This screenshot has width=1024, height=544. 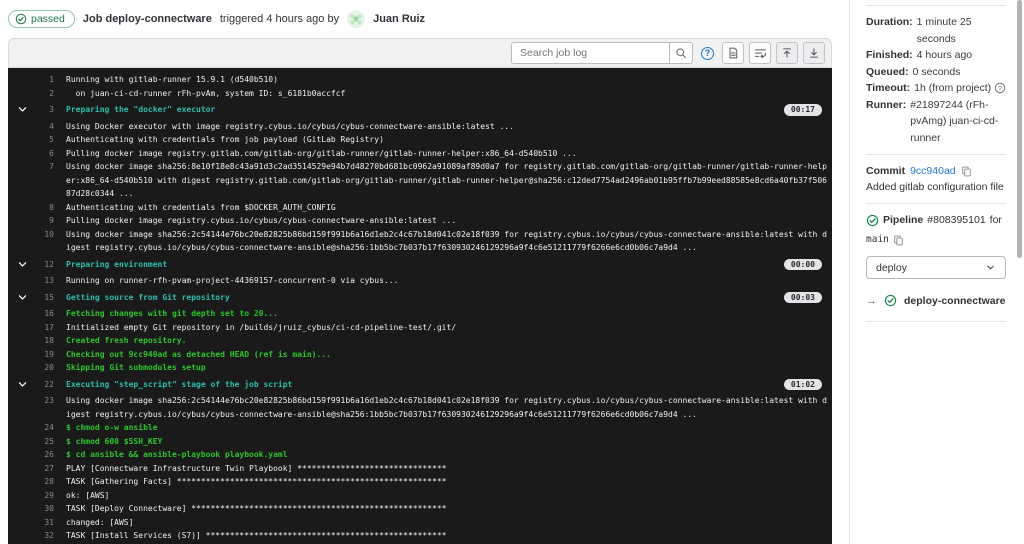 What do you see at coordinates (43, 455) in the screenshot?
I see `log-line-number: 26` at bounding box center [43, 455].